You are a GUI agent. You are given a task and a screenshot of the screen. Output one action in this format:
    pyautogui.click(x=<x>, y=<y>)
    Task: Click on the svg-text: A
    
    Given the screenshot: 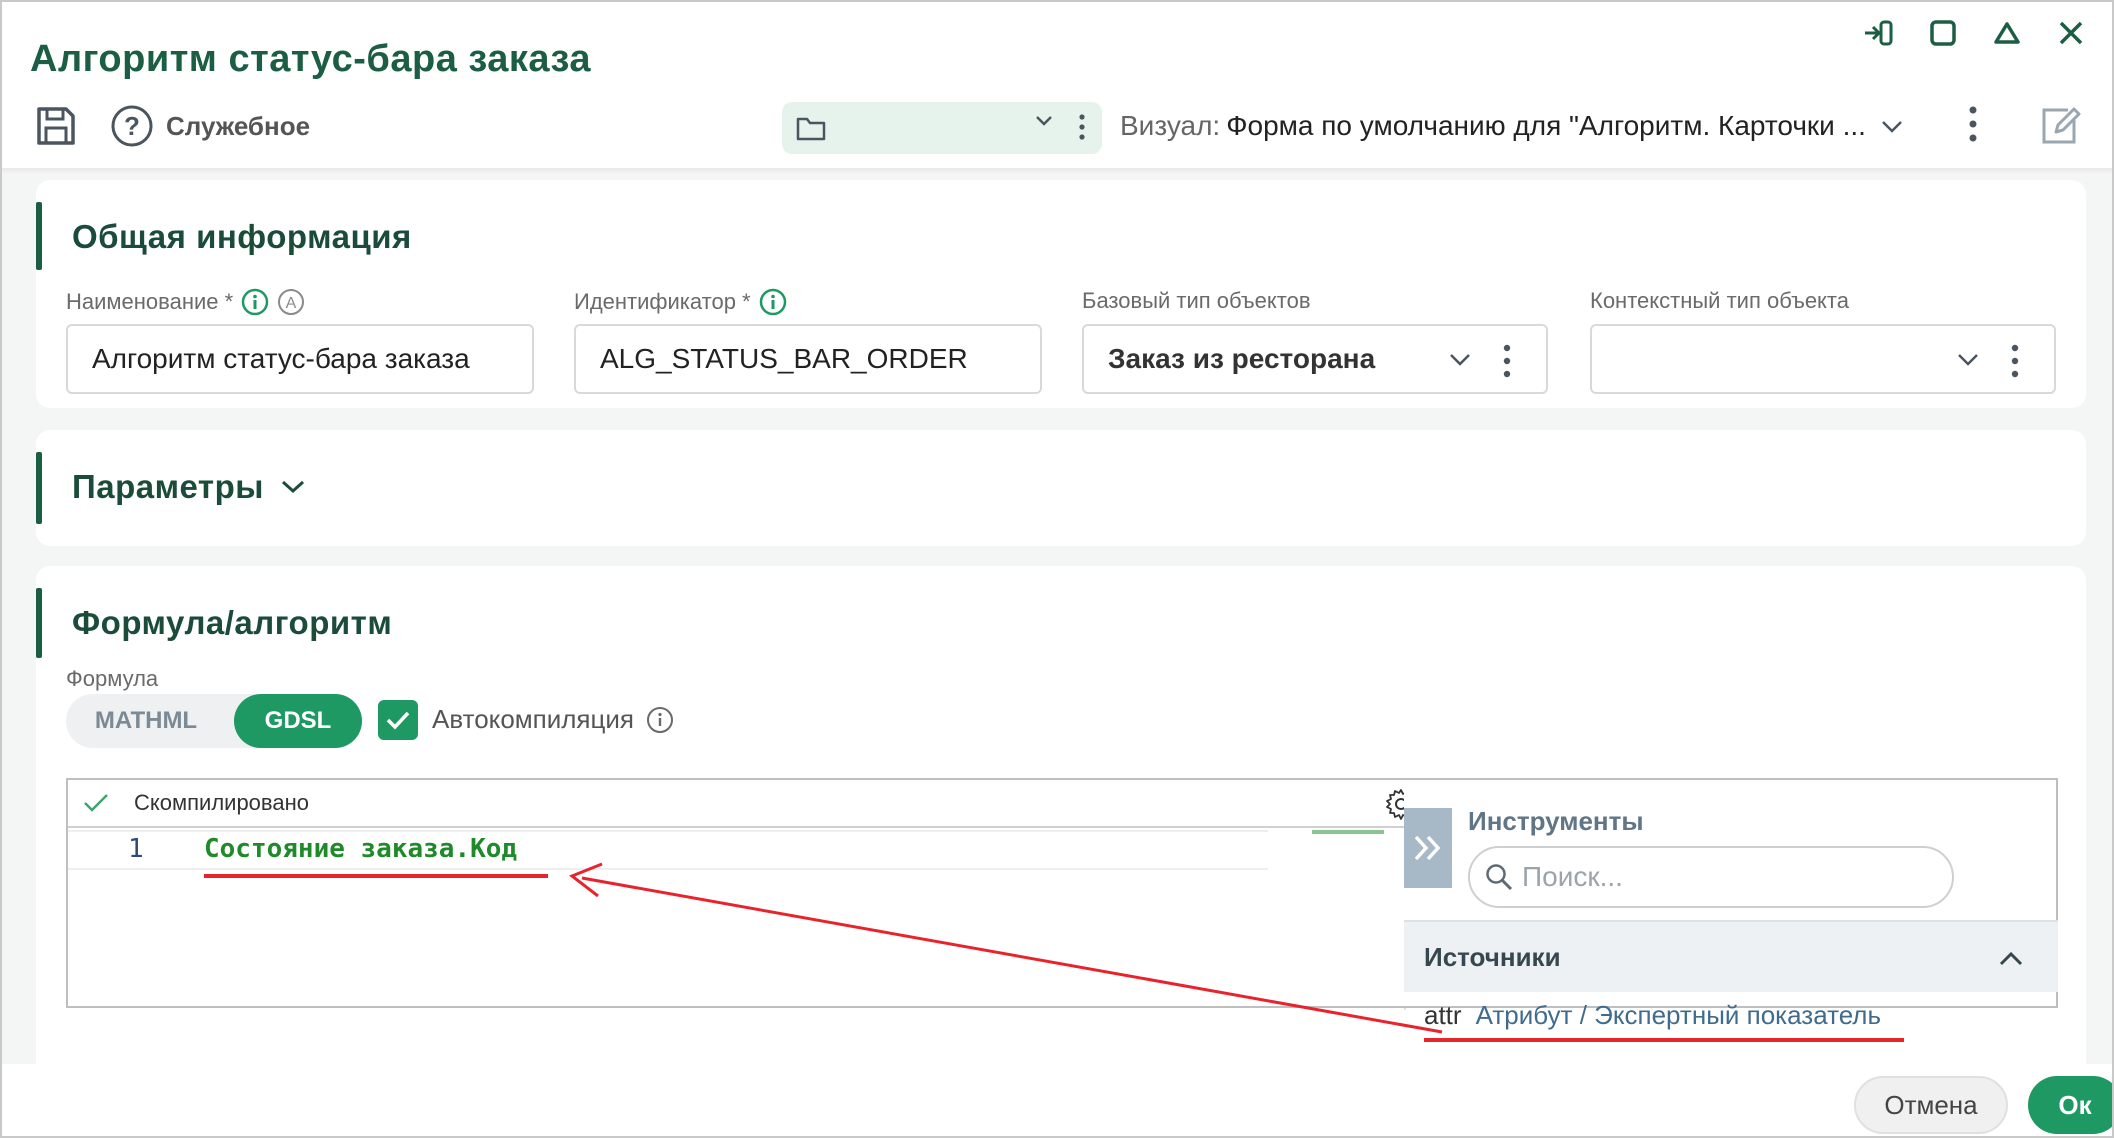 What is the action you would take?
    pyautogui.click(x=291, y=303)
    